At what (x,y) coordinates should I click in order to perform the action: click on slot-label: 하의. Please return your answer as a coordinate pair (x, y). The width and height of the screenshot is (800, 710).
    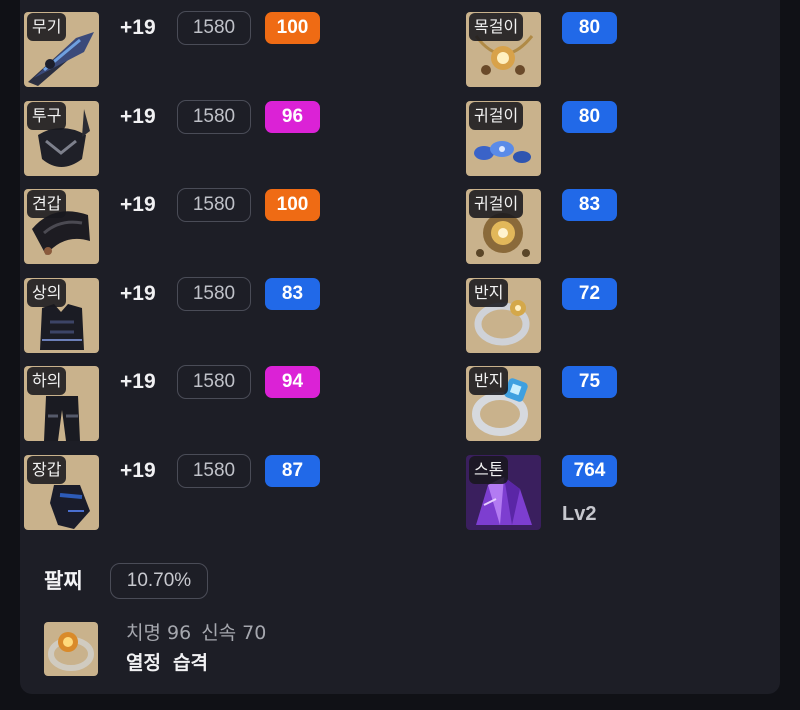
    Looking at the image, I should click on (47, 381).